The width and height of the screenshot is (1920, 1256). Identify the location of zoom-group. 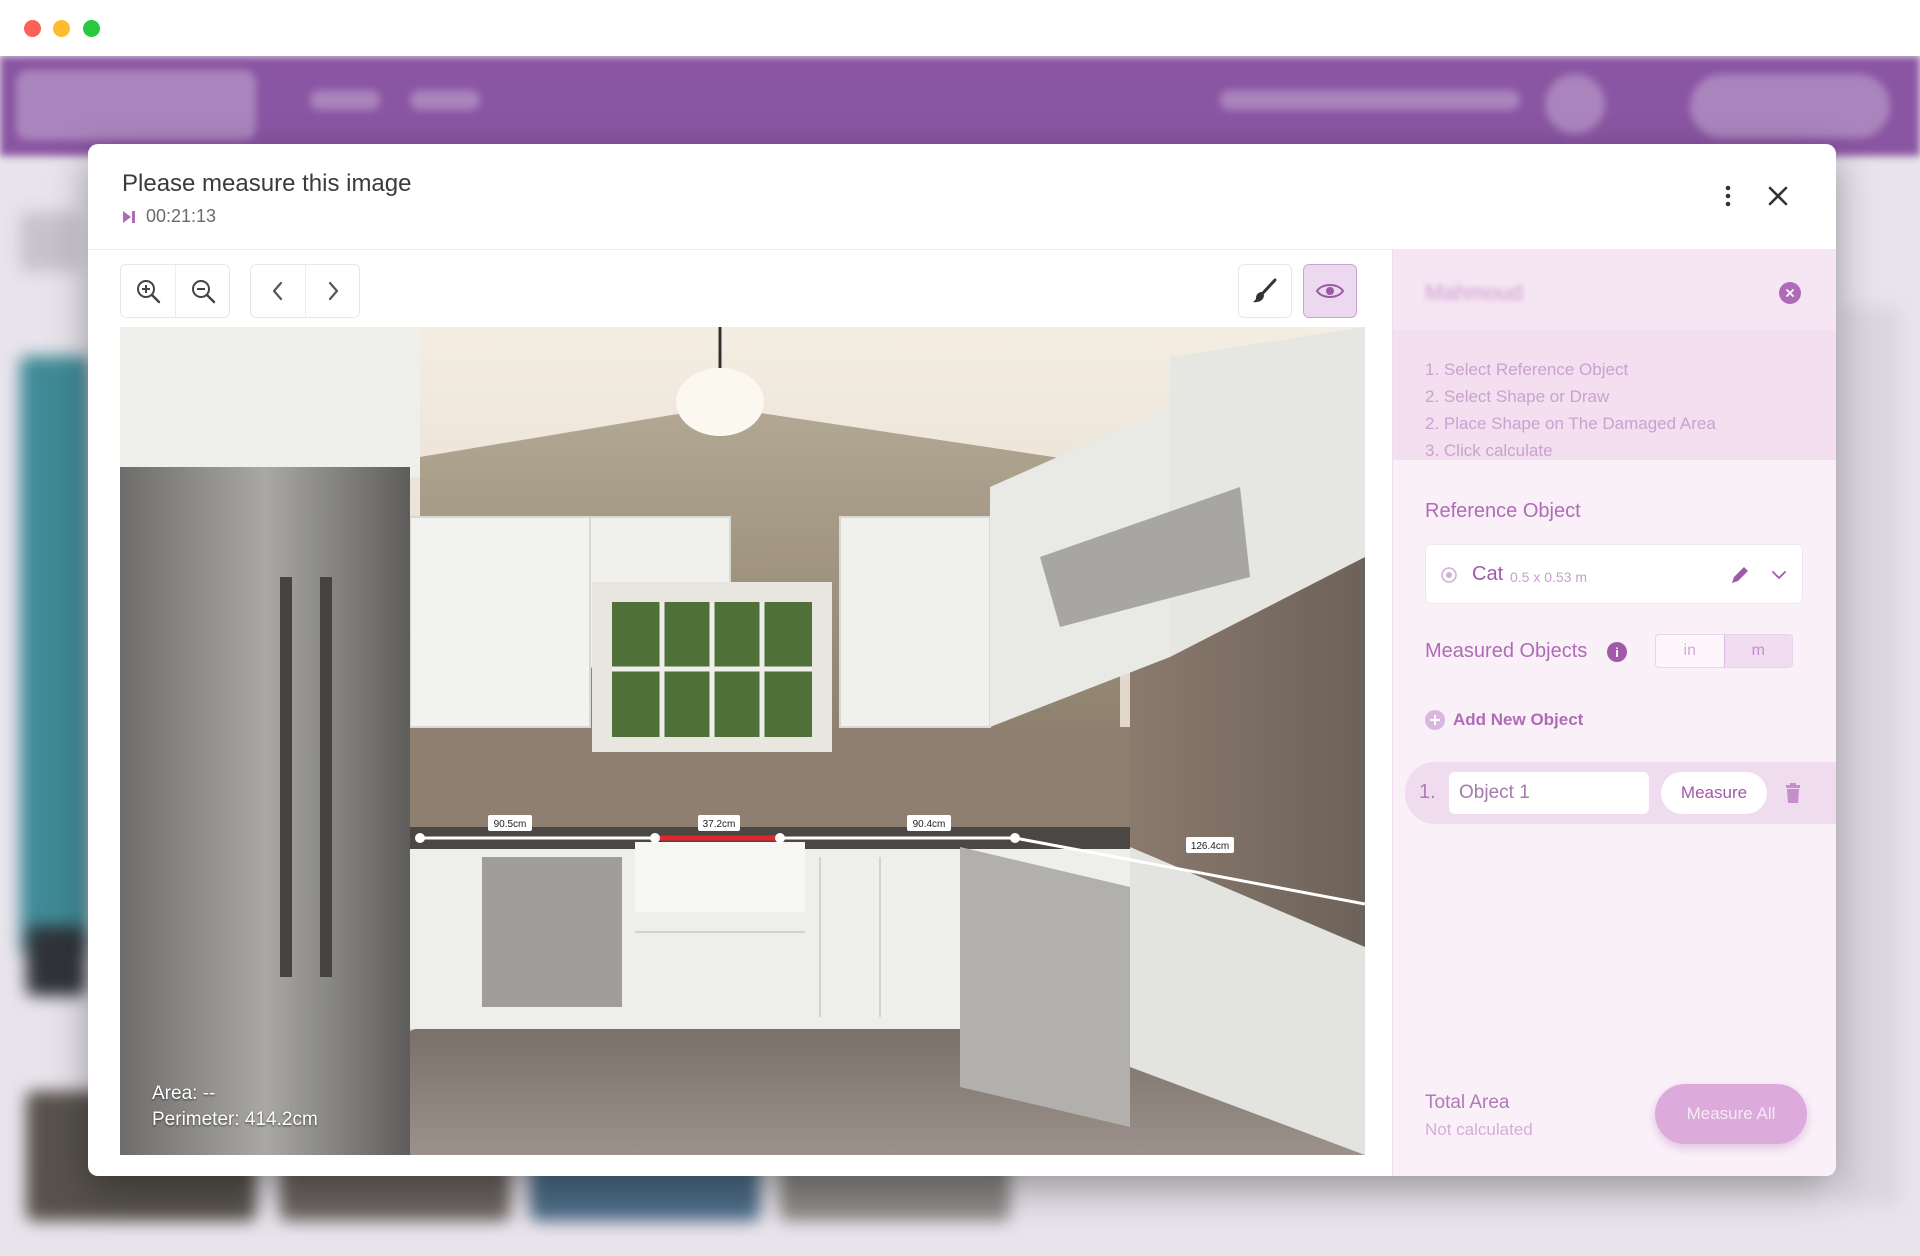
(175, 291).